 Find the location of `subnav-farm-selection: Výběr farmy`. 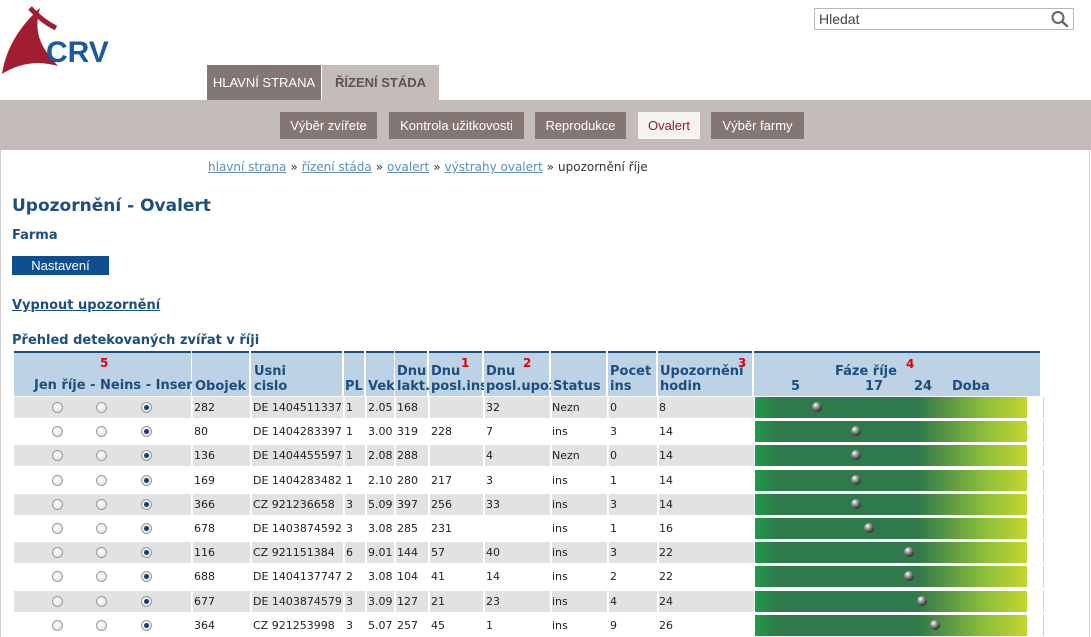

subnav-farm-selection: Výběr farmy is located at coordinates (757, 125).